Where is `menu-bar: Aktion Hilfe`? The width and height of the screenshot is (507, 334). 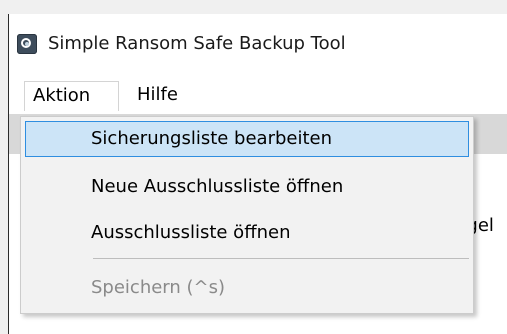 menu-bar: Aktion Hilfe is located at coordinates (258, 94).